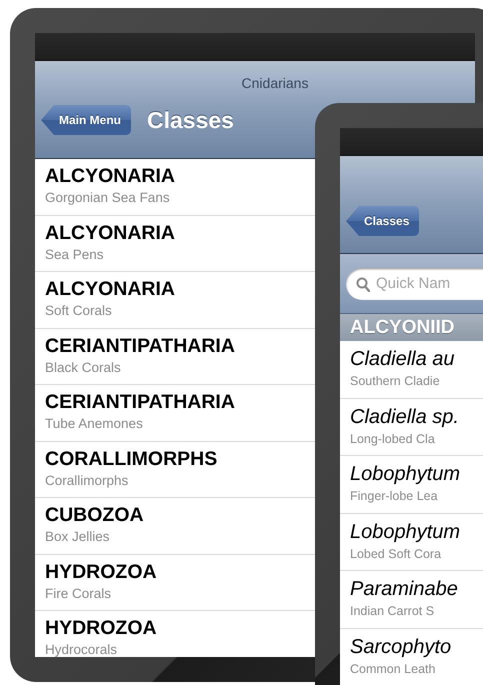 This screenshot has width=483, height=685. What do you see at coordinates (107, 198) in the screenshot?
I see `item-subtitle: Gorgonian Sea Fans` at bounding box center [107, 198].